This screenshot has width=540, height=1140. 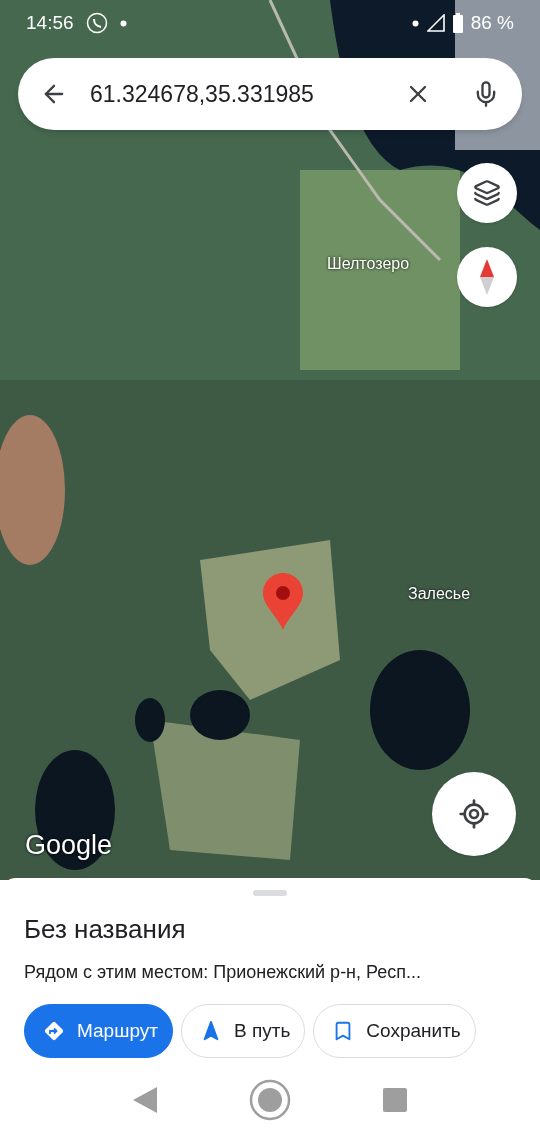 What do you see at coordinates (435, 23) in the screenshot?
I see `signal-icon` at bounding box center [435, 23].